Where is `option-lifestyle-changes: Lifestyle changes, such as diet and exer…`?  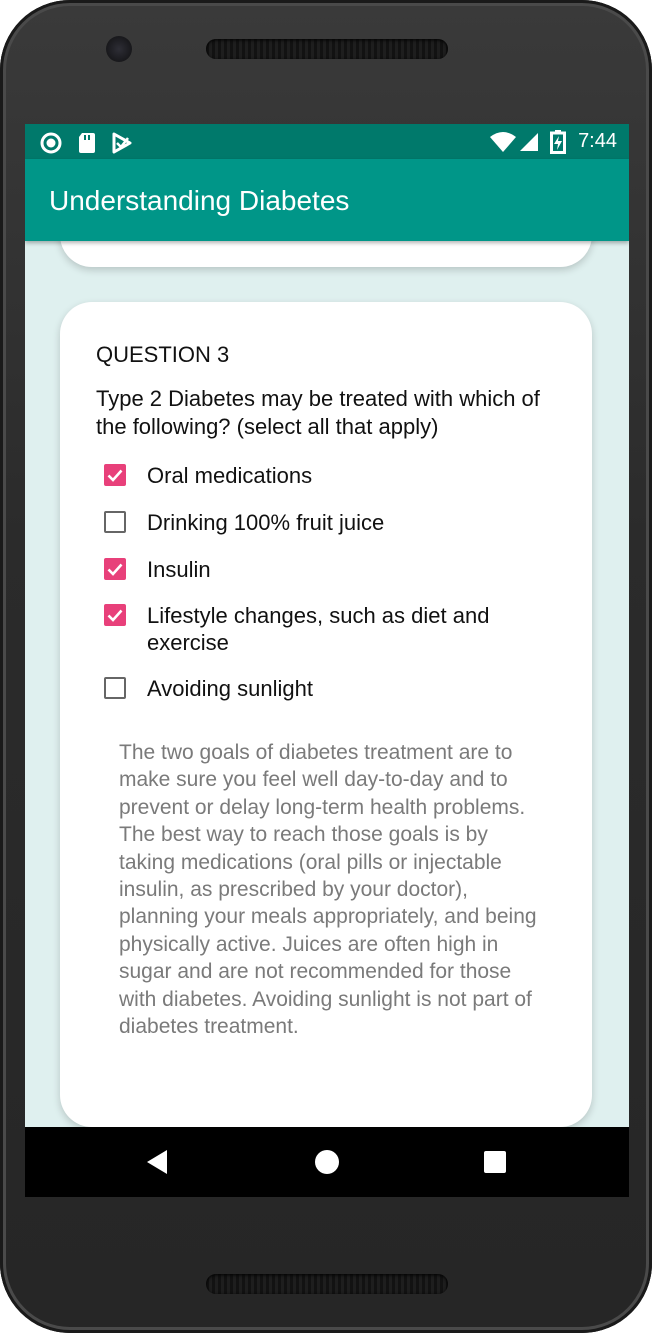
option-lifestyle-changes: Lifestyle changes, such as diet and exer… is located at coordinates (320, 629).